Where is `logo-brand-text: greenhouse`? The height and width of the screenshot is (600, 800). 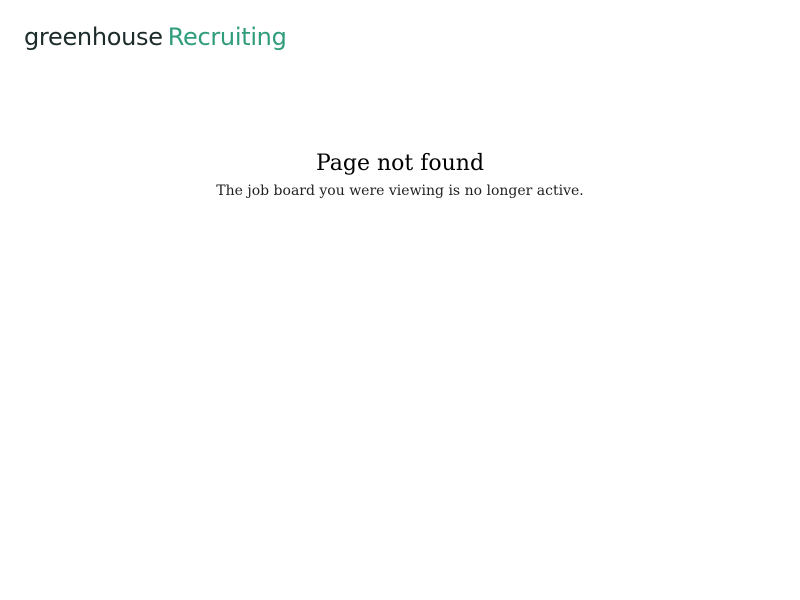
logo-brand-text: greenhouse is located at coordinates (93, 37).